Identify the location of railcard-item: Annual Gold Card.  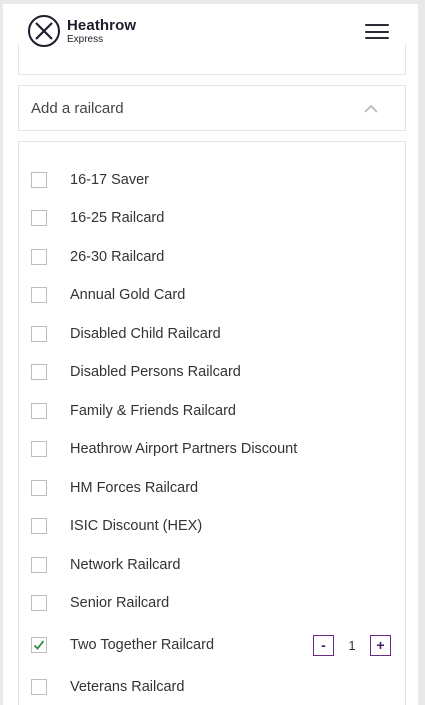
(212, 295).